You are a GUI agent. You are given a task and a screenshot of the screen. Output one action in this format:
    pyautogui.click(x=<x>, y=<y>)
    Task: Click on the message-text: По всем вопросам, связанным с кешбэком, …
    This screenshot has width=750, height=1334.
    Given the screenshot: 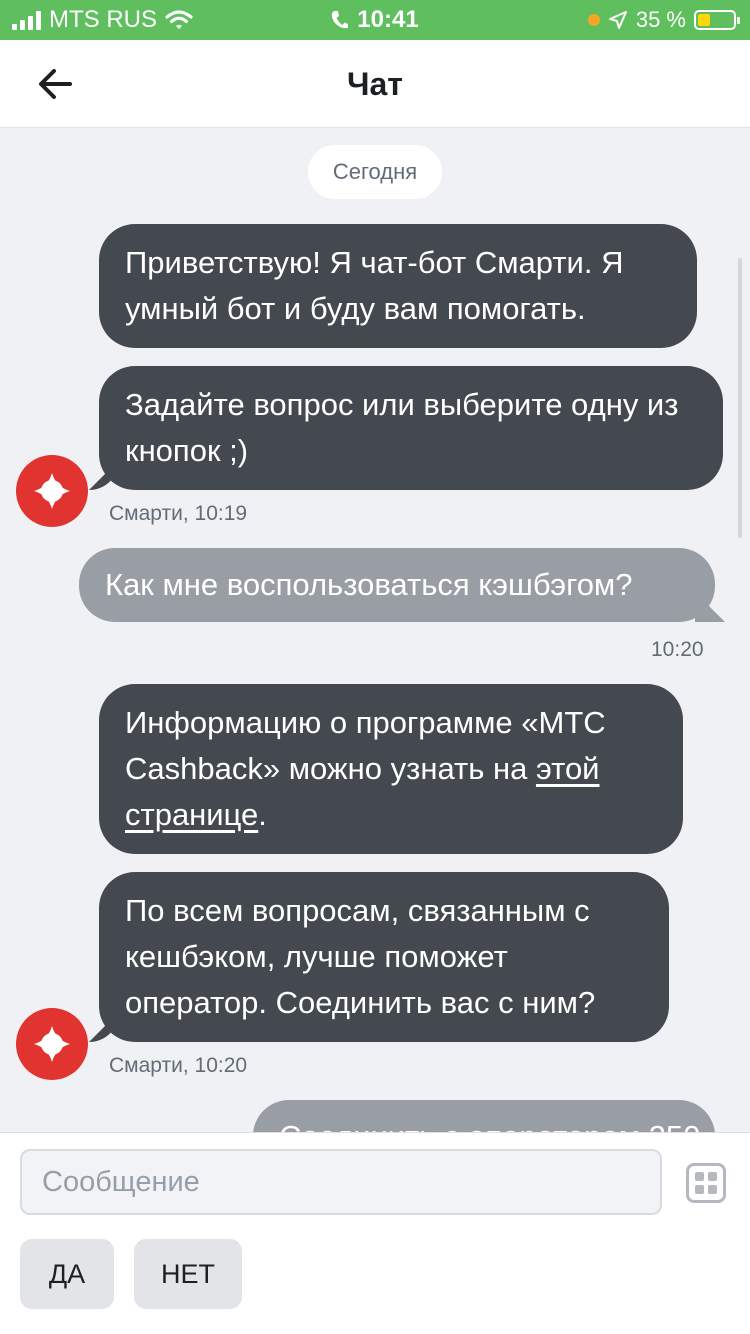 What is the action you would take?
    pyautogui.click(x=360, y=956)
    